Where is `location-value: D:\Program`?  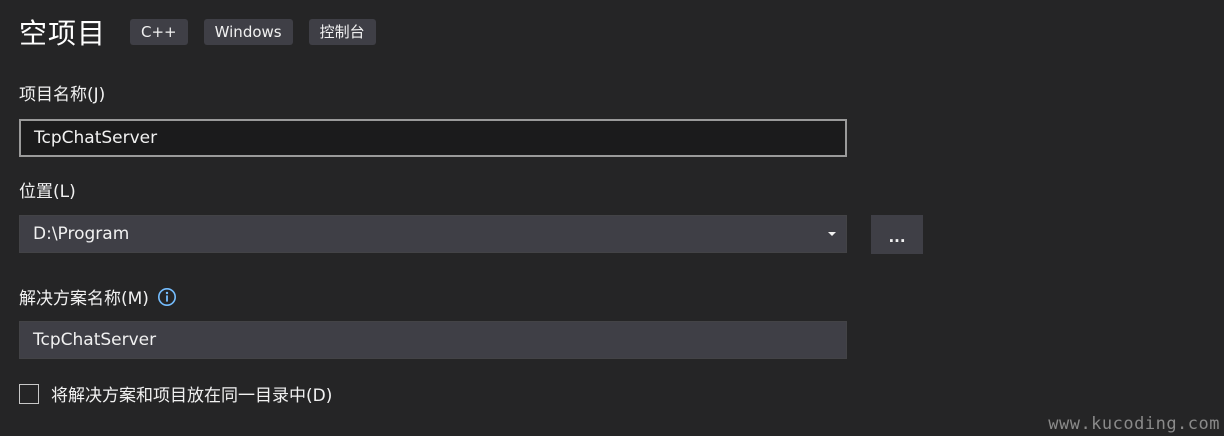 location-value: D:\Program is located at coordinates (81, 234).